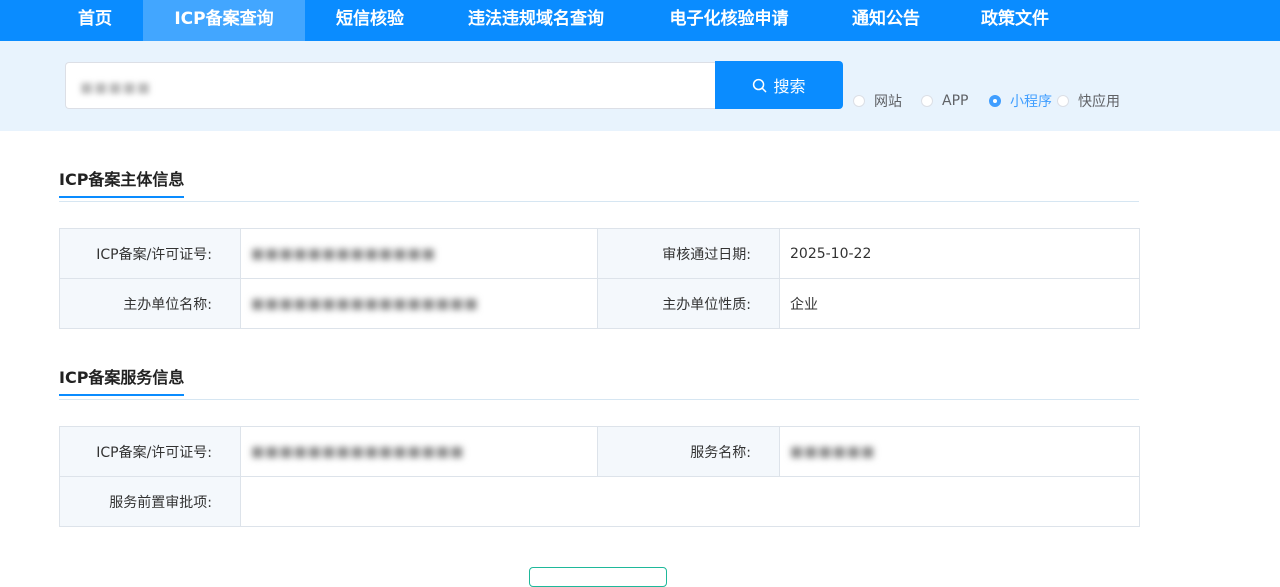 This screenshot has height=587, width=1280. I want to click on organizer-type-value: 企业, so click(959, 303).